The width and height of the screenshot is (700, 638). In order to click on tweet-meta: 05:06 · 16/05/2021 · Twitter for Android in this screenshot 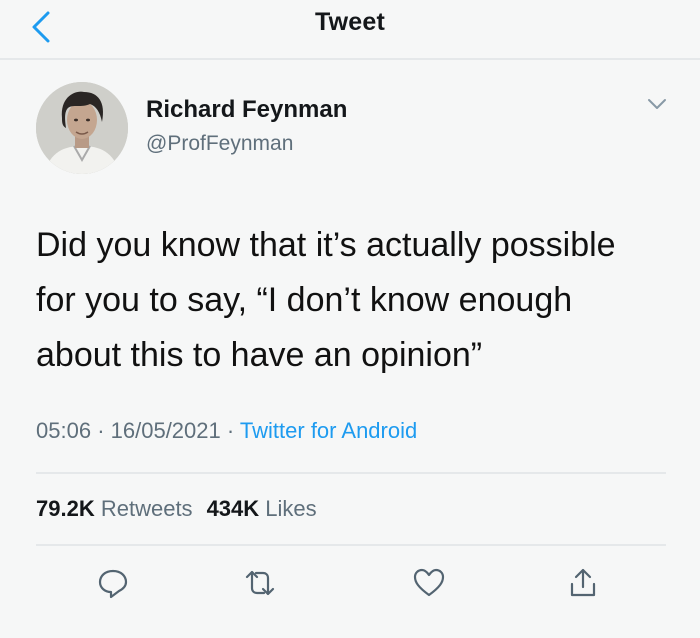, I will do `click(226, 431)`.